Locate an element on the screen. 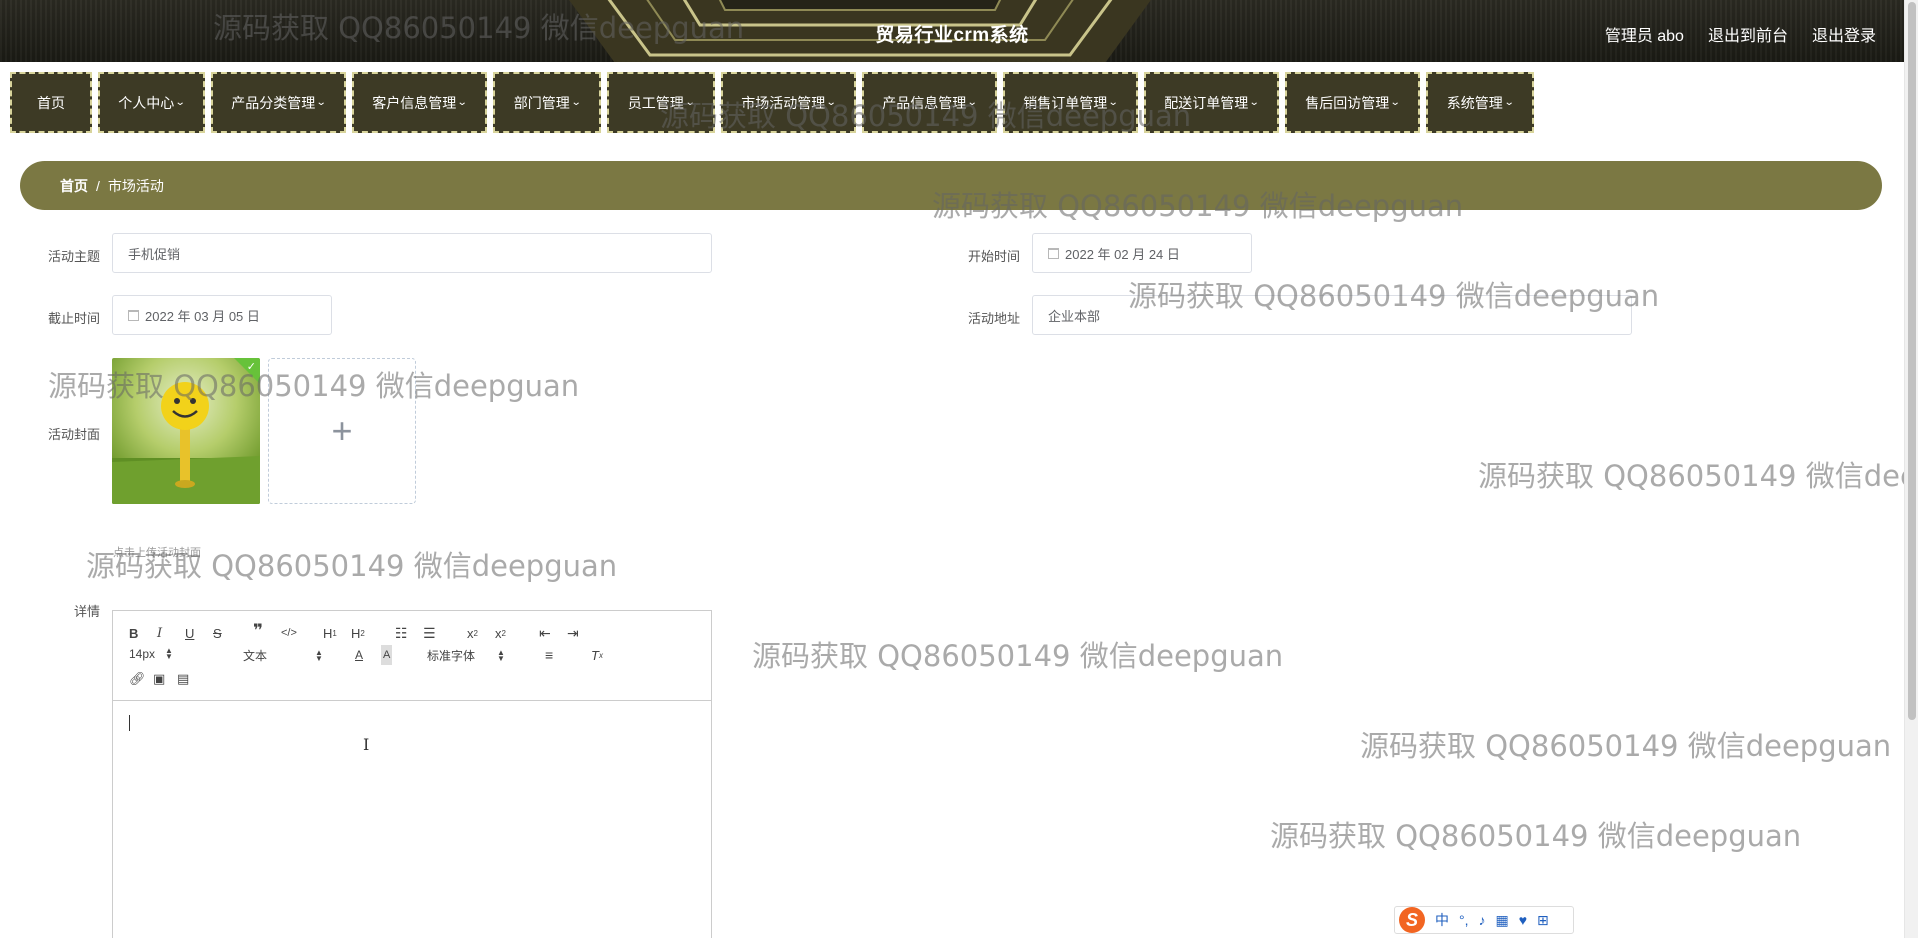 The image size is (1918, 938). cover-image: ✓ is located at coordinates (186, 431).